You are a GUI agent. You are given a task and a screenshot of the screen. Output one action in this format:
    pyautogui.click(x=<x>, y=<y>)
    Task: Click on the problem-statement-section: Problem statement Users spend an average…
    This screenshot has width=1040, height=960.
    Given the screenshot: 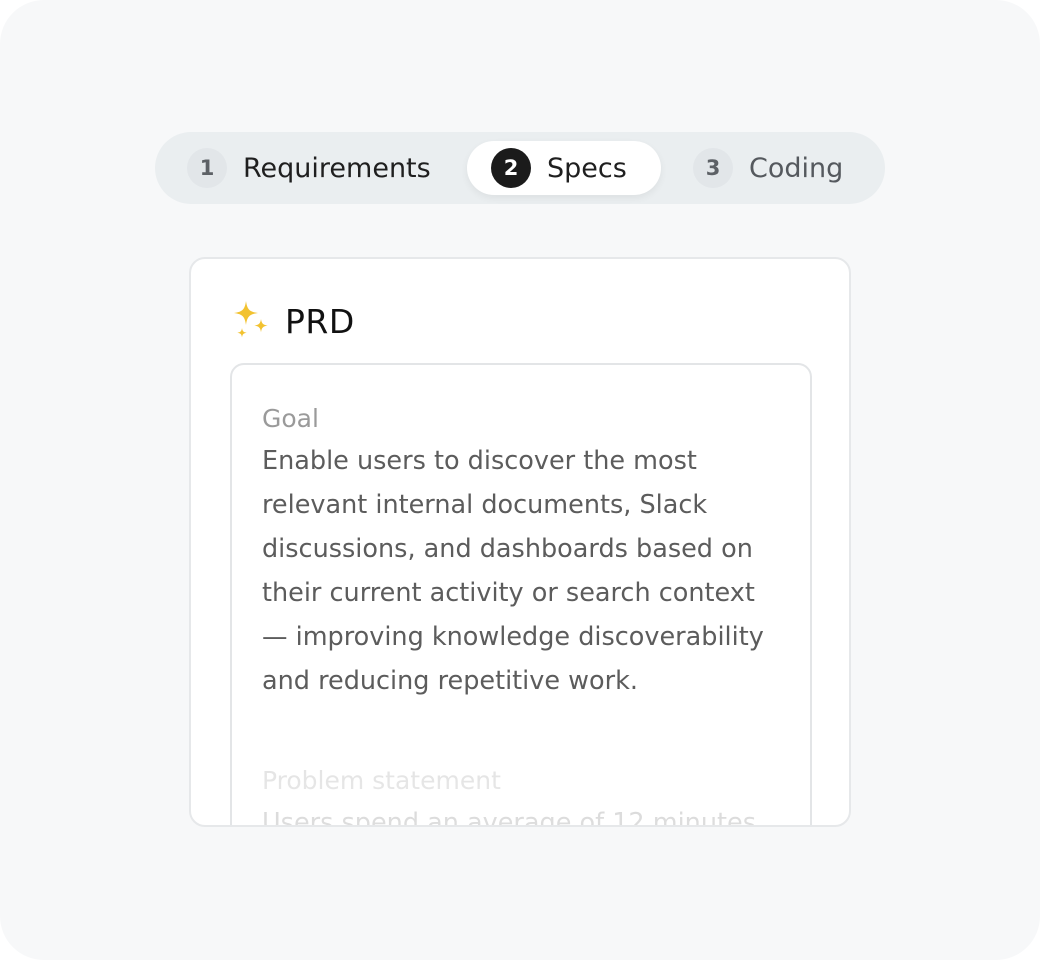 What is the action you would take?
    pyautogui.click(x=517, y=794)
    